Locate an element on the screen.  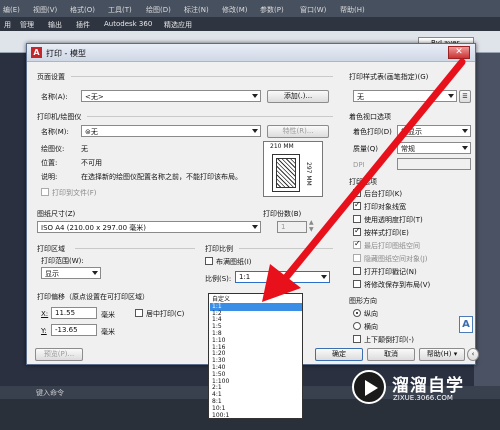
plotter-label: 绘图仪: is located at coordinates (53, 149).